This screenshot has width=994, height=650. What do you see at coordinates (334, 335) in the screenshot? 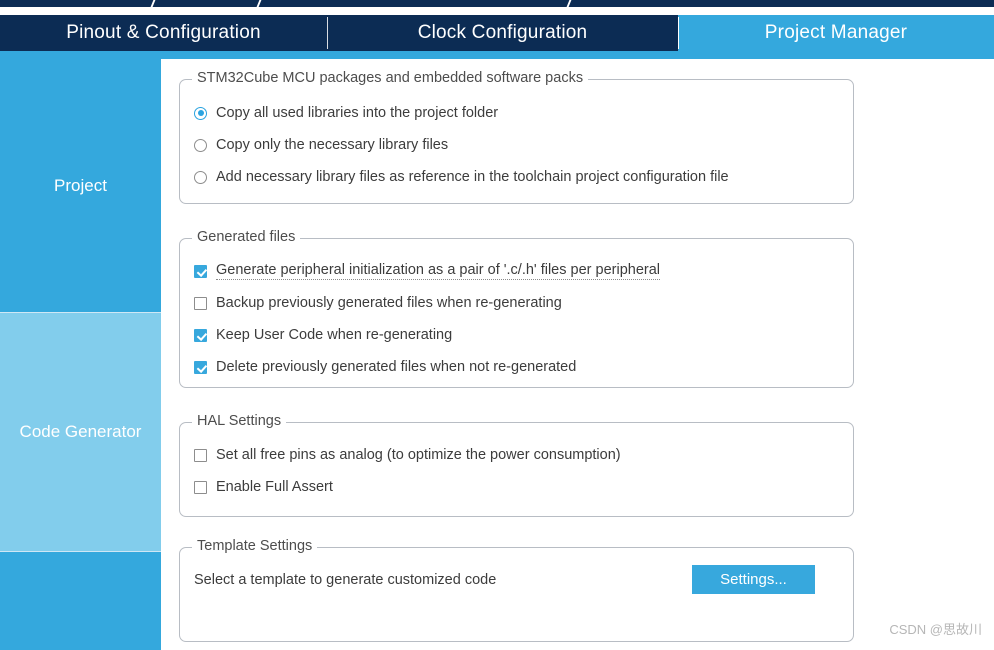
I see `option-label: Keep User Code when re-generating` at bounding box center [334, 335].